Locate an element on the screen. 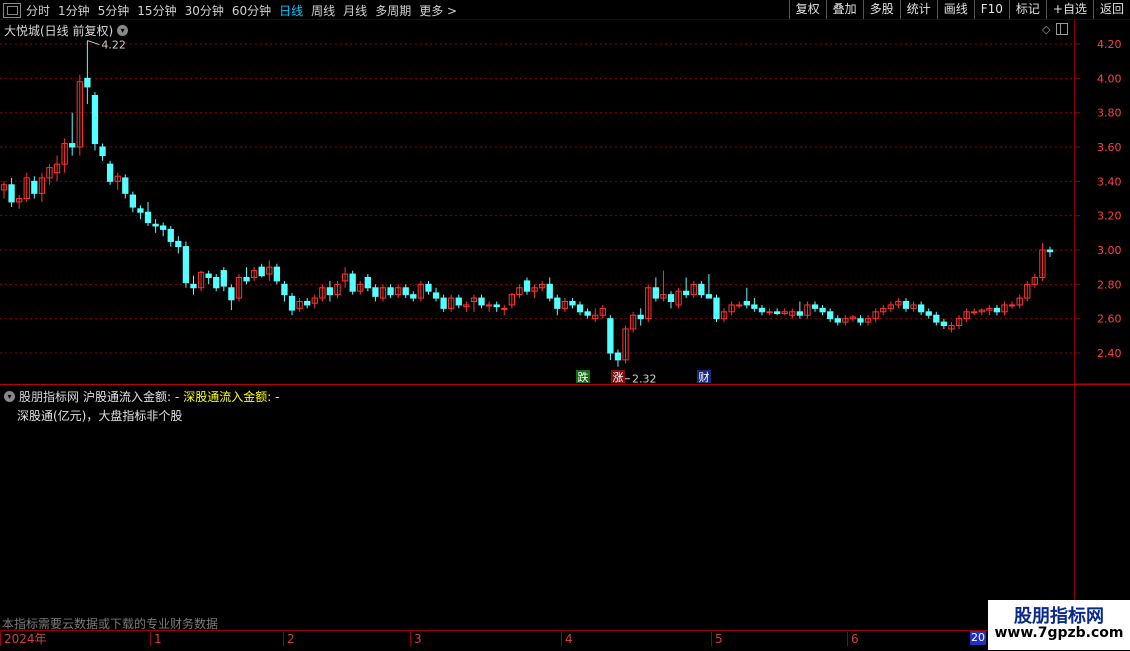  indicator-label-a: 沪股通流入金额: - is located at coordinates (131, 397).